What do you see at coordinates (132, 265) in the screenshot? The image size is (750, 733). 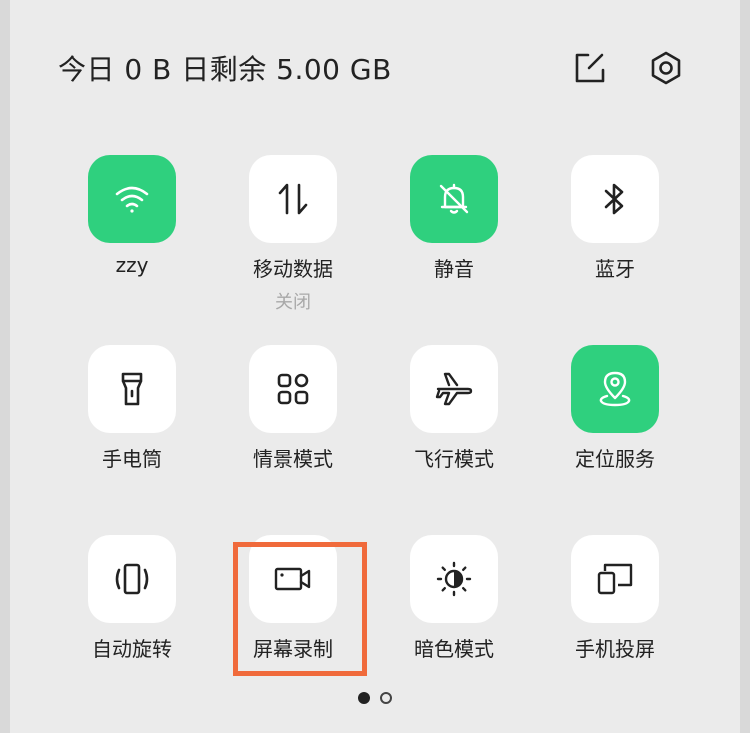 I see `tile-label: zzy` at bounding box center [132, 265].